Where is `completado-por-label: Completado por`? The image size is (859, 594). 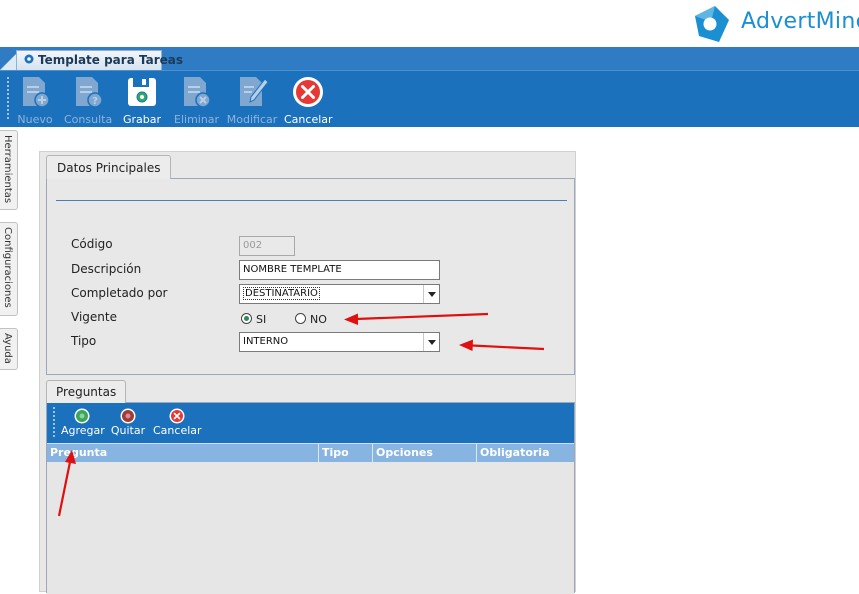 completado-por-label: Completado por is located at coordinates (119, 293).